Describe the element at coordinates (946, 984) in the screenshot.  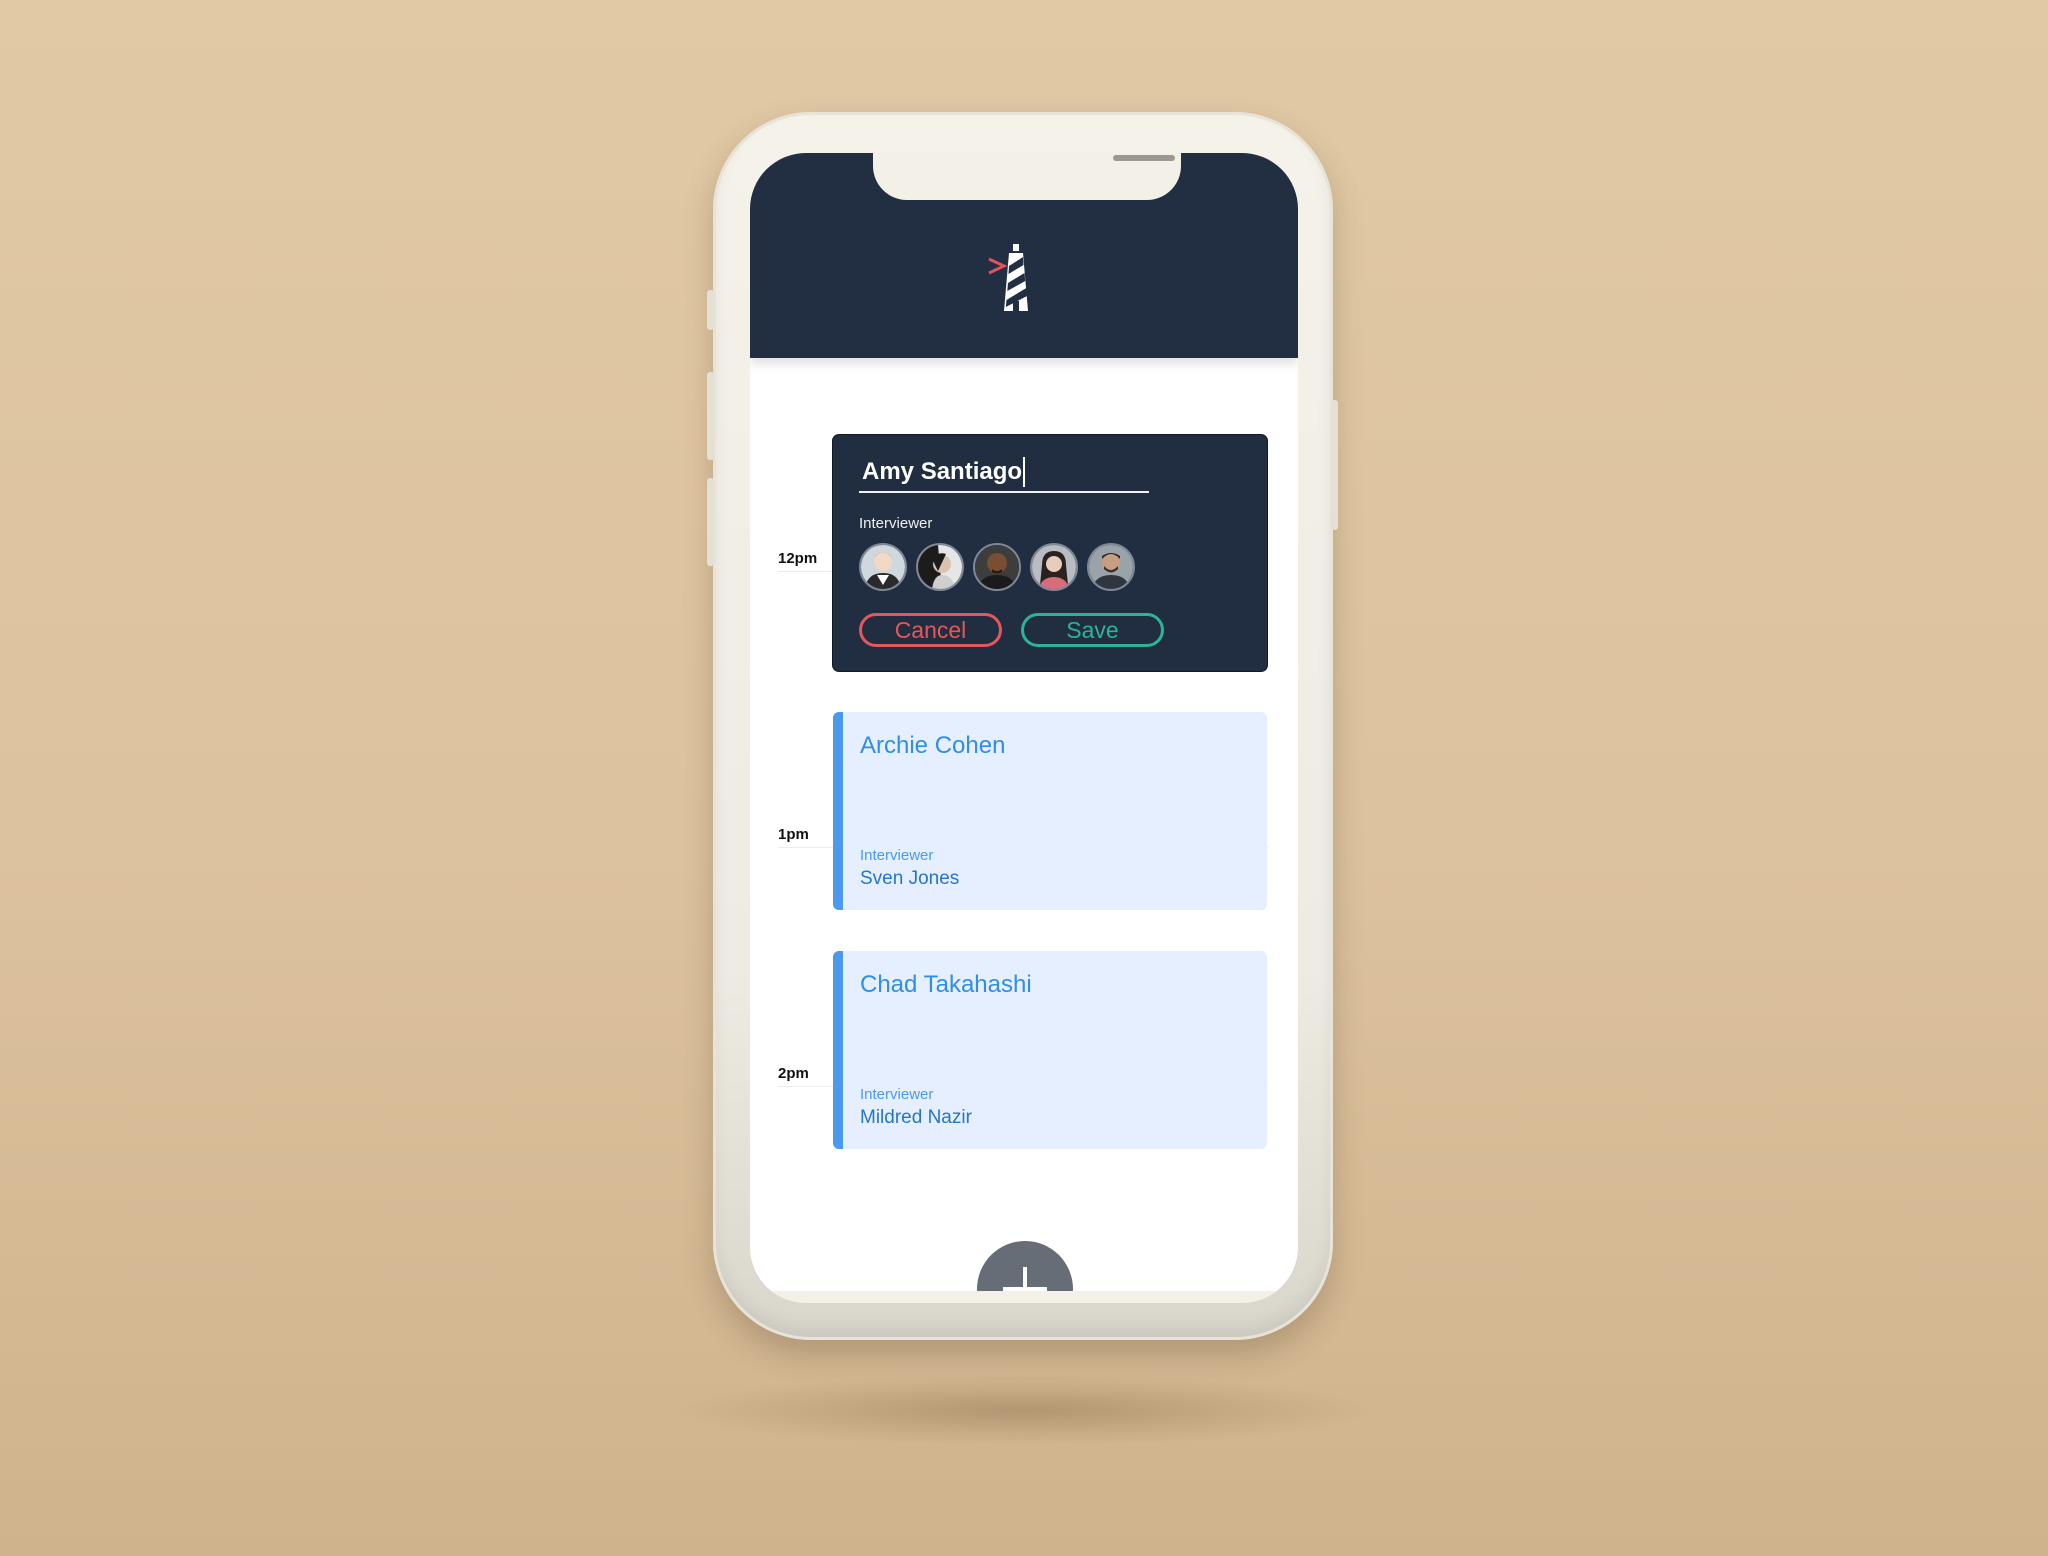
I see `event-candidate-name: Chad Takahashi` at that location.